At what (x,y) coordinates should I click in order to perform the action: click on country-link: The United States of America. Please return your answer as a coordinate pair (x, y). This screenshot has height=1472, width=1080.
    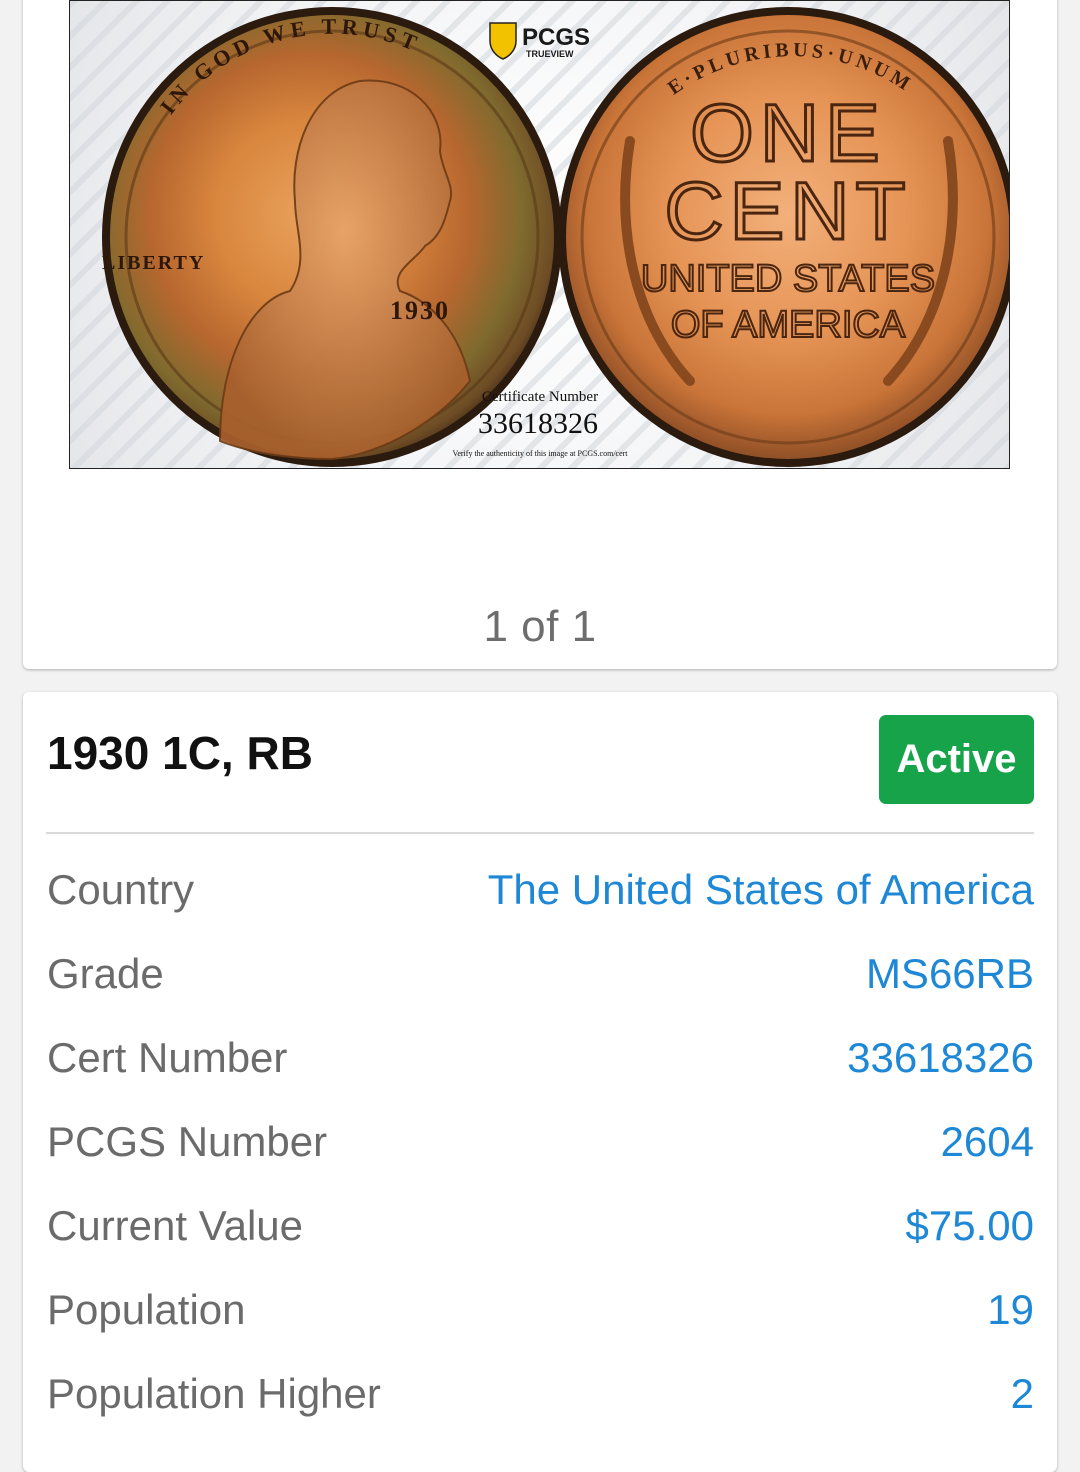
    Looking at the image, I should click on (761, 890).